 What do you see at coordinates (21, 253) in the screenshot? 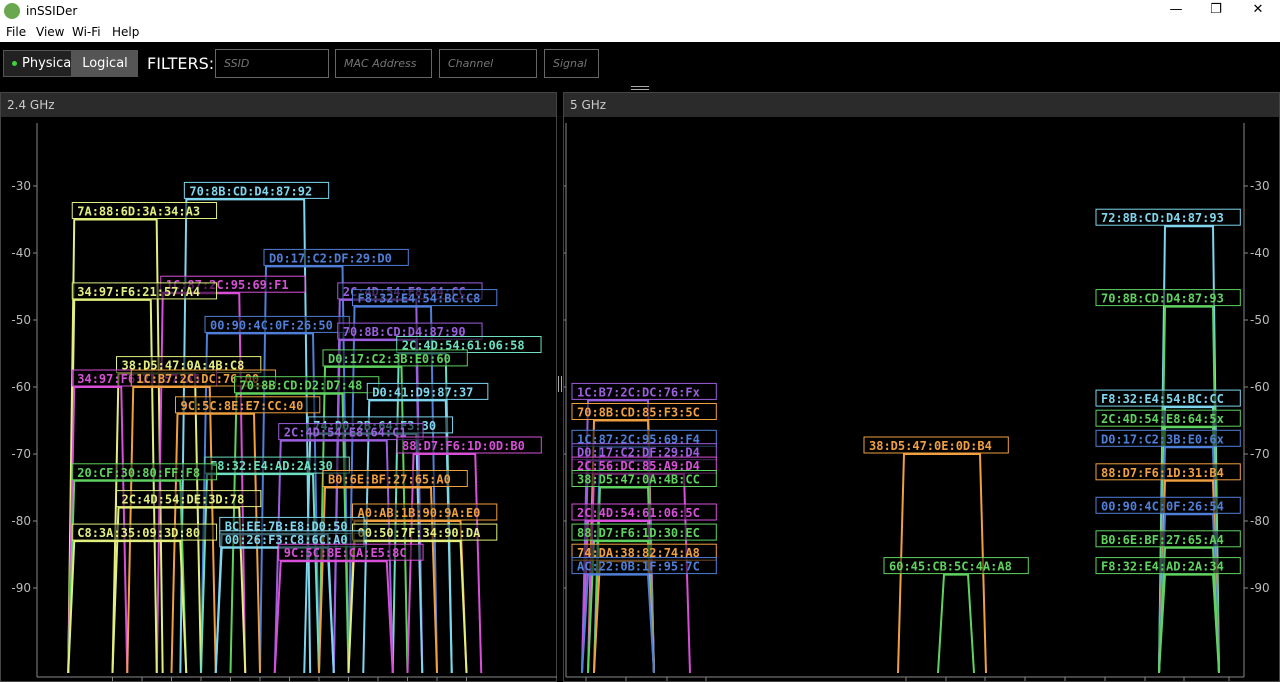
I see `y-tick-label: -40` at bounding box center [21, 253].